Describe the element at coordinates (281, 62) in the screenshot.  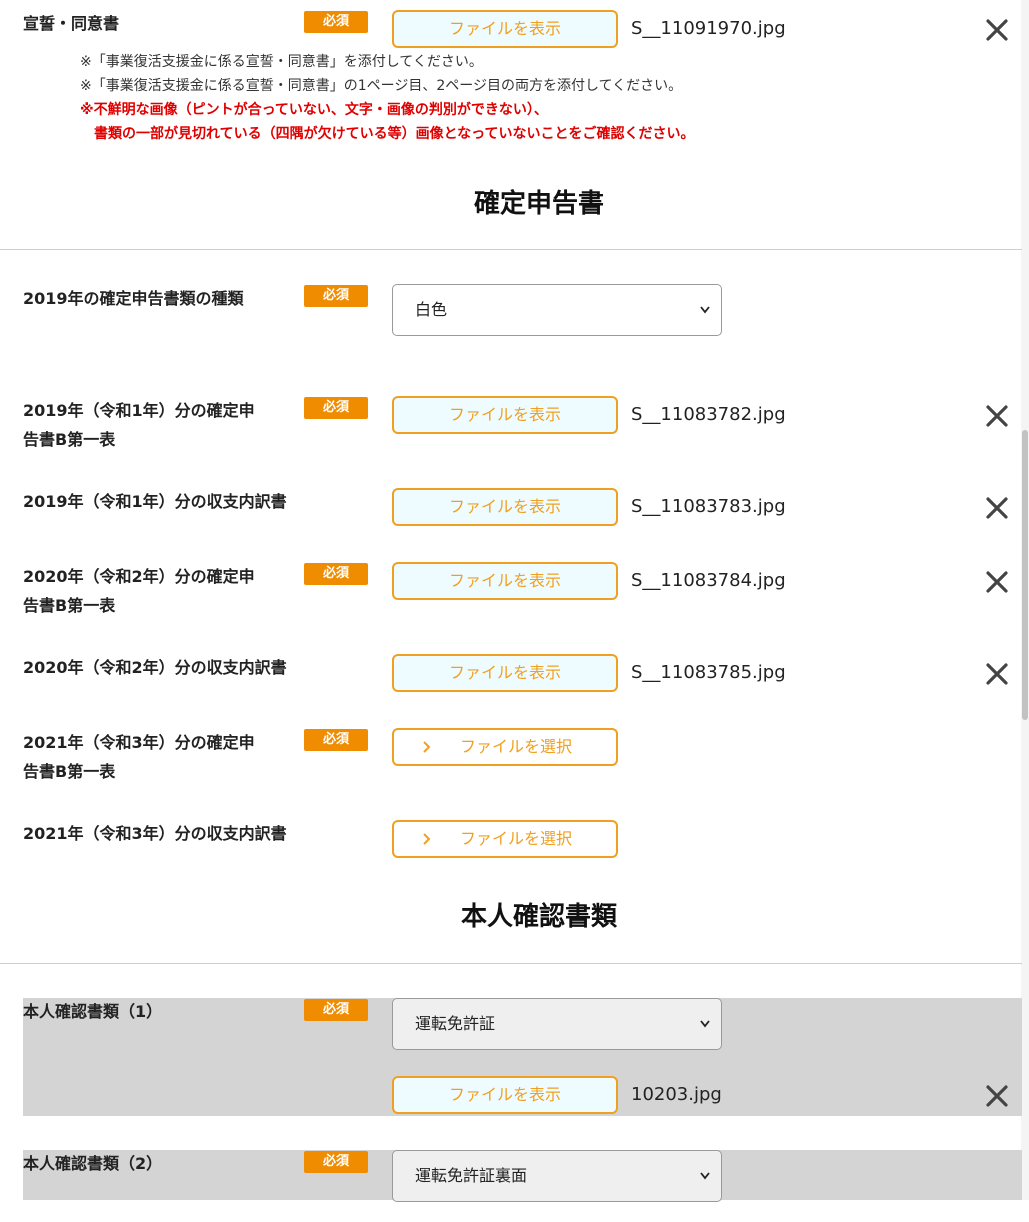
I see `oath-note-1: ※「事業復活支援金に係る宣誓・同意書」を添付してください。` at that location.